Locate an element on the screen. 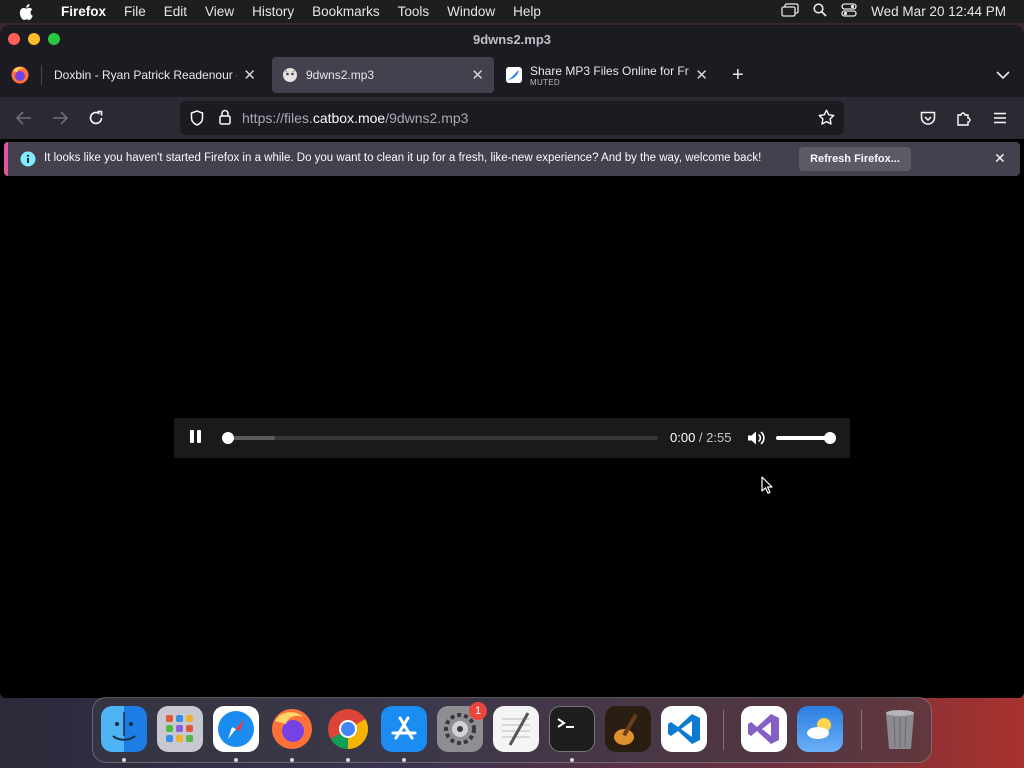  duration: 2:55 is located at coordinates (719, 437).